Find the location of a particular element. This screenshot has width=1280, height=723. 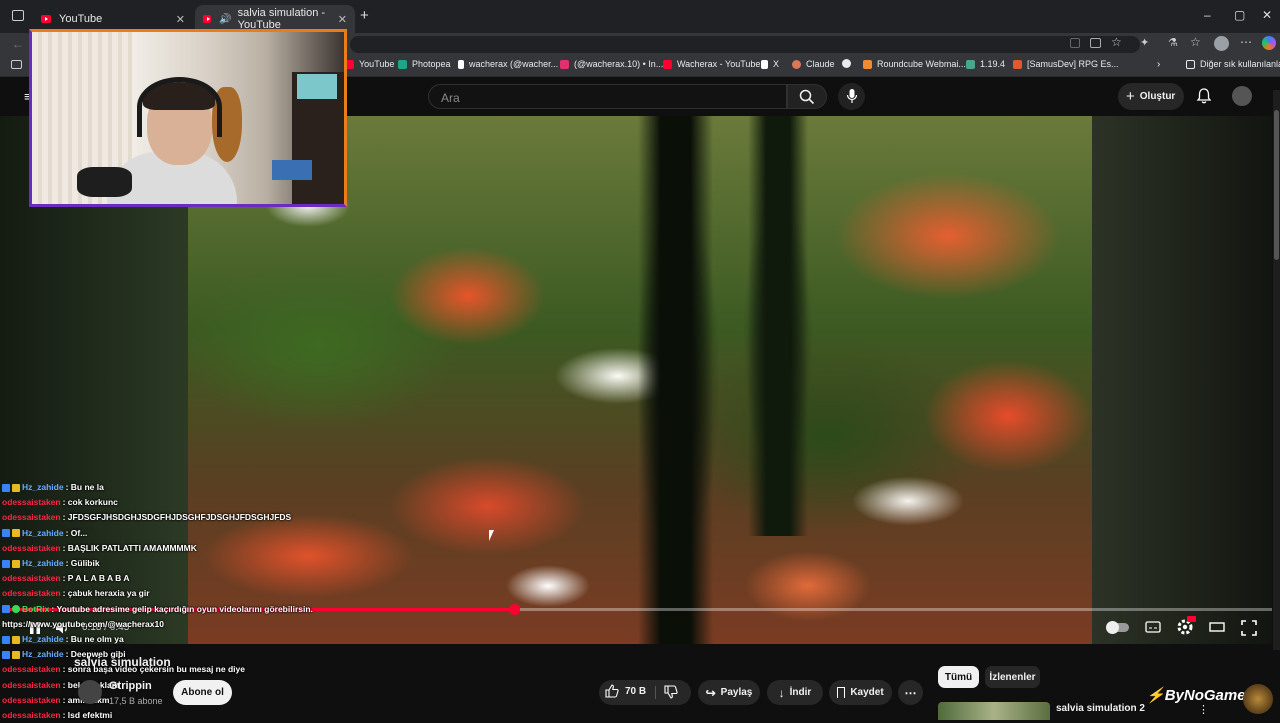

recommendation-thumbnail is located at coordinates (994, 711).